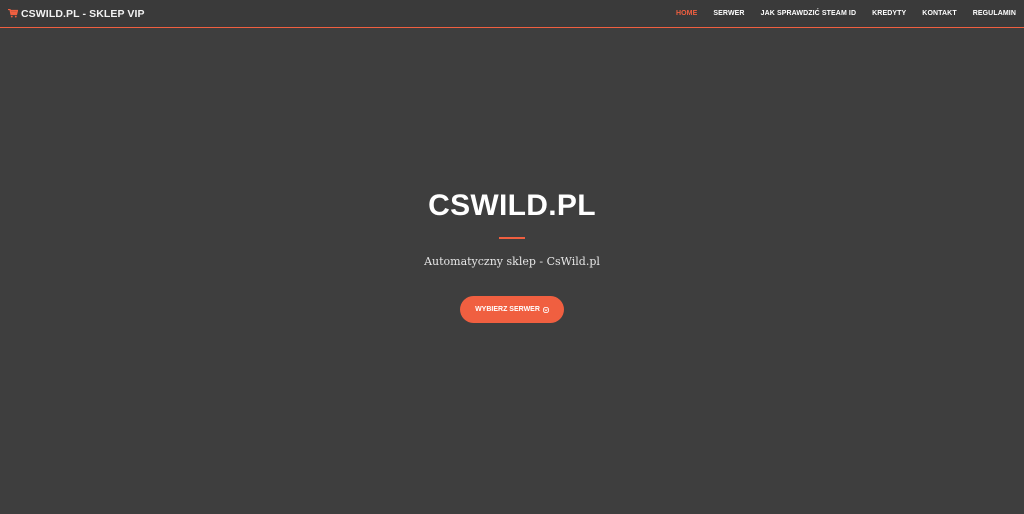 This screenshot has height=514, width=1024. Describe the element at coordinates (512, 238) in the screenshot. I see `hero-divider` at that location.